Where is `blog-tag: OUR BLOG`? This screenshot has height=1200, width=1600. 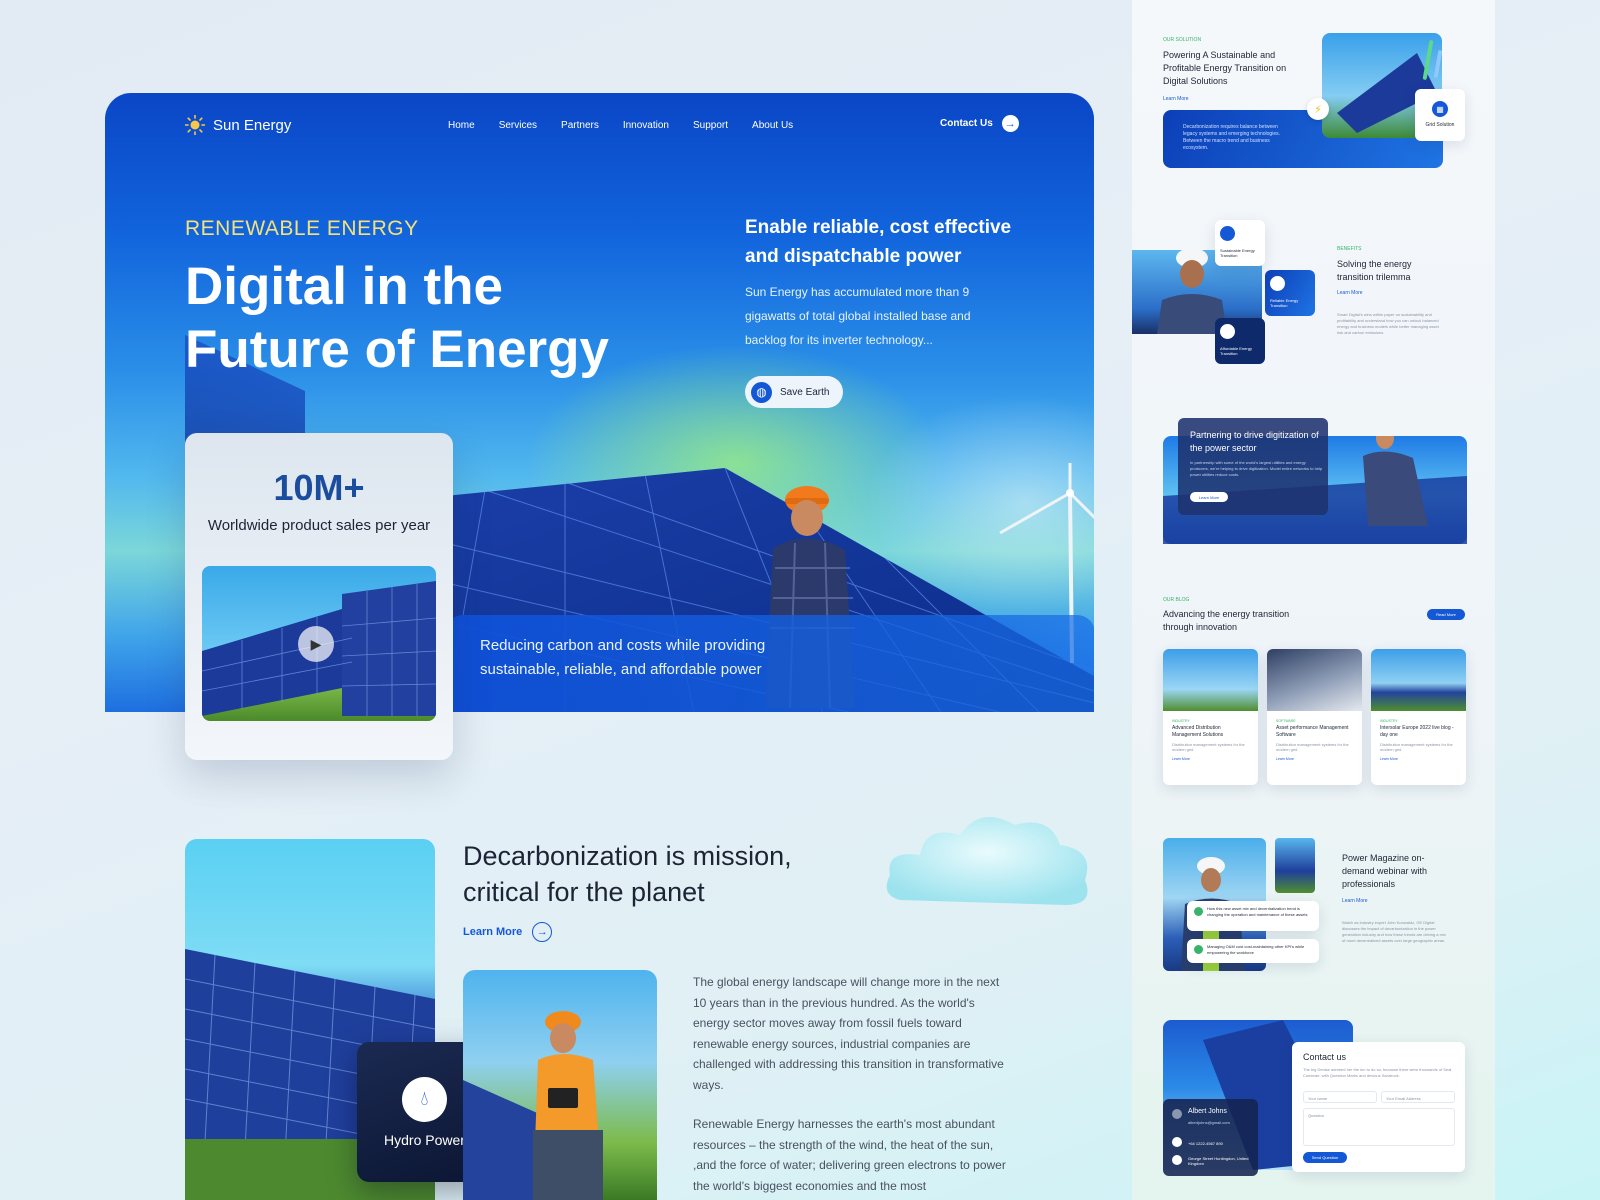
blog-tag: OUR BLOG is located at coordinates (1176, 600).